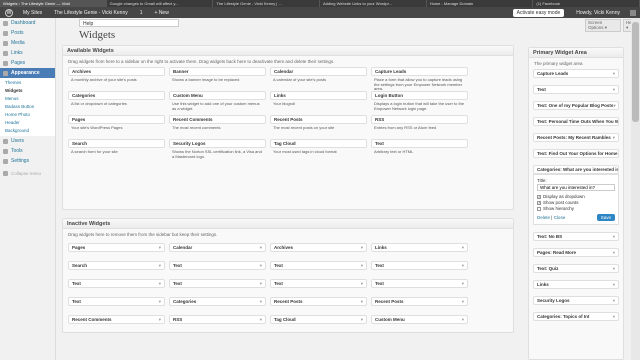 The width and height of the screenshot is (640, 360). I want to click on browser-tab: Home - Manage Domain, so click(480, 3).